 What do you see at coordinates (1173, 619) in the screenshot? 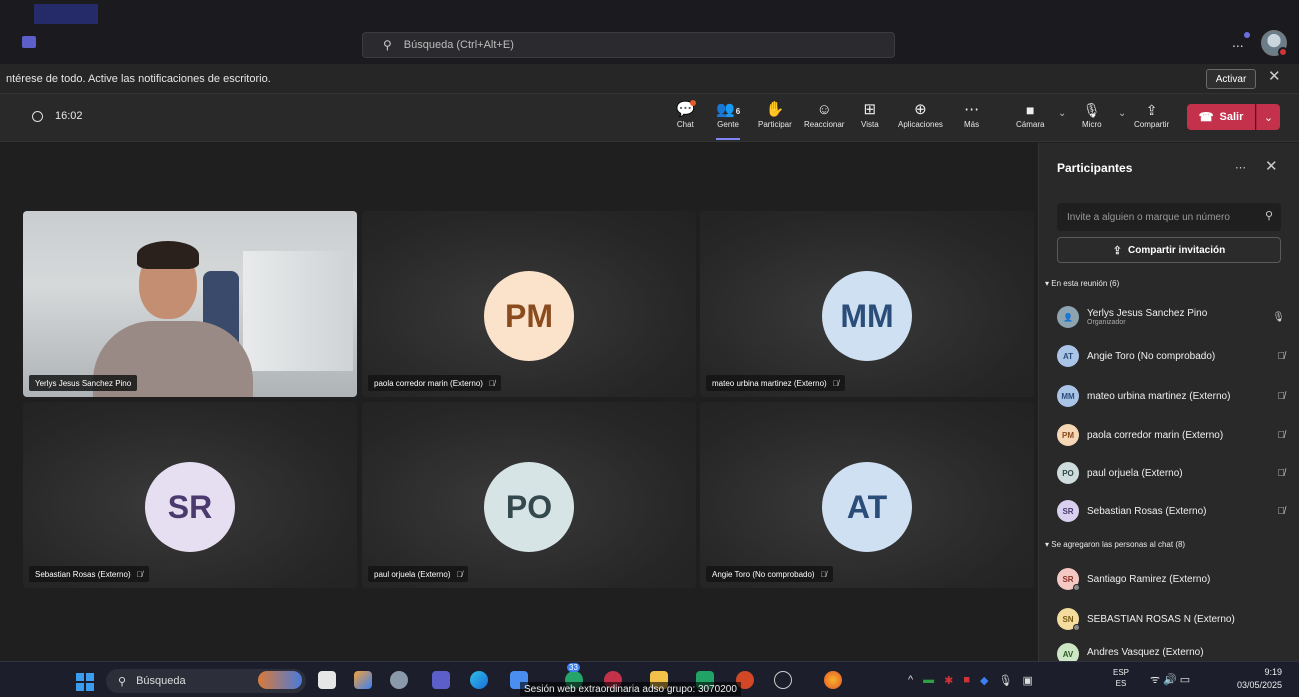
I see `participant-row: SN SEBASTIAN ROSAS N (Externo)` at bounding box center [1173, 619].